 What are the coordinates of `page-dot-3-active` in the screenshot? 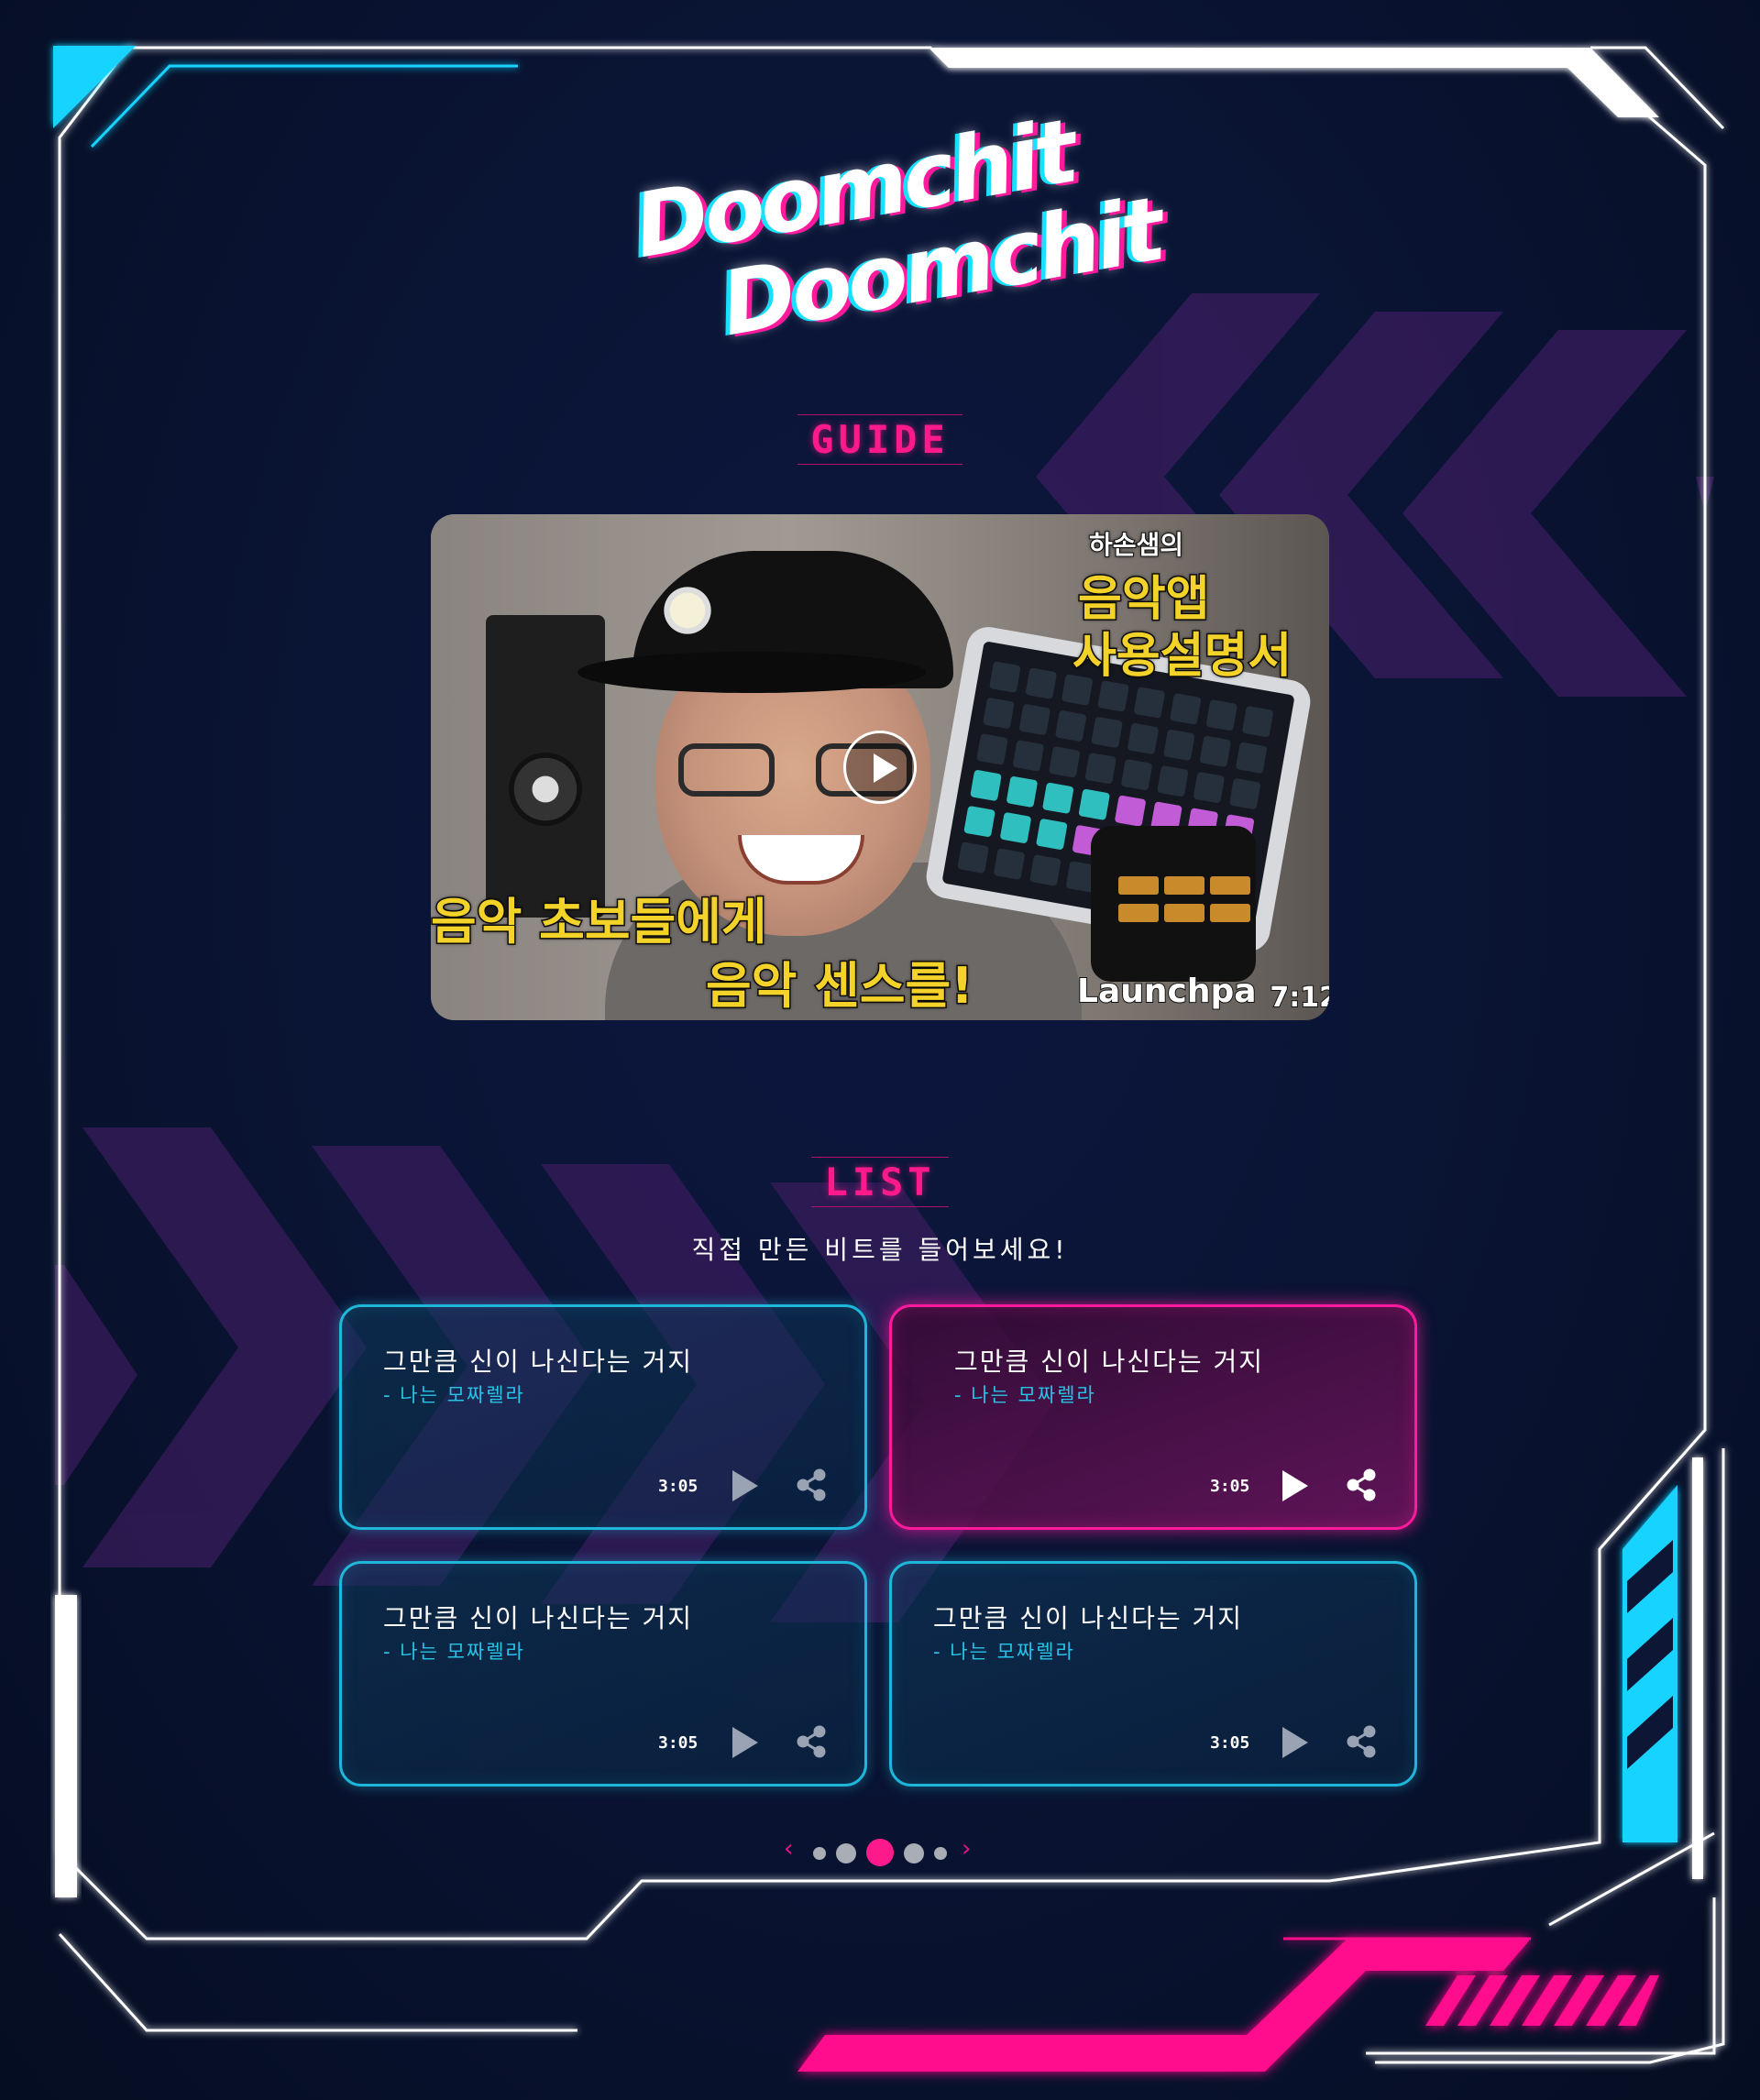 It's located at (880, 1852).